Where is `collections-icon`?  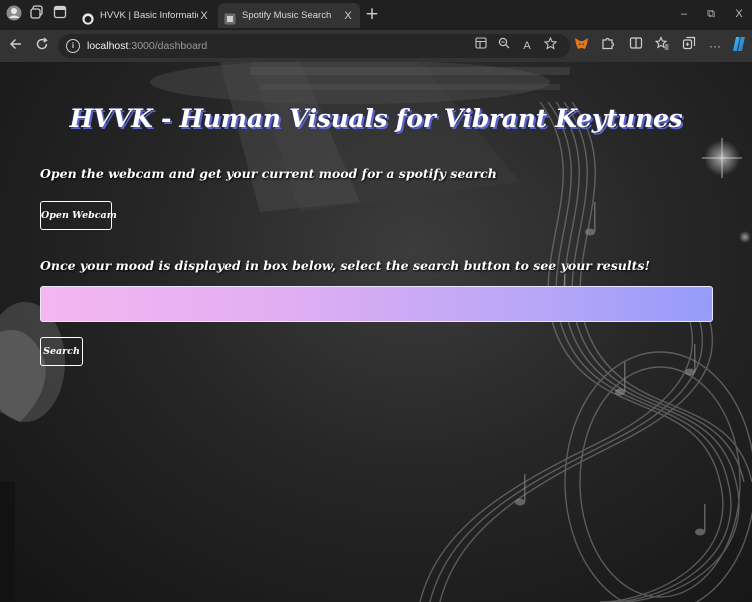 collections-icon is located at coordinates (689, 46).